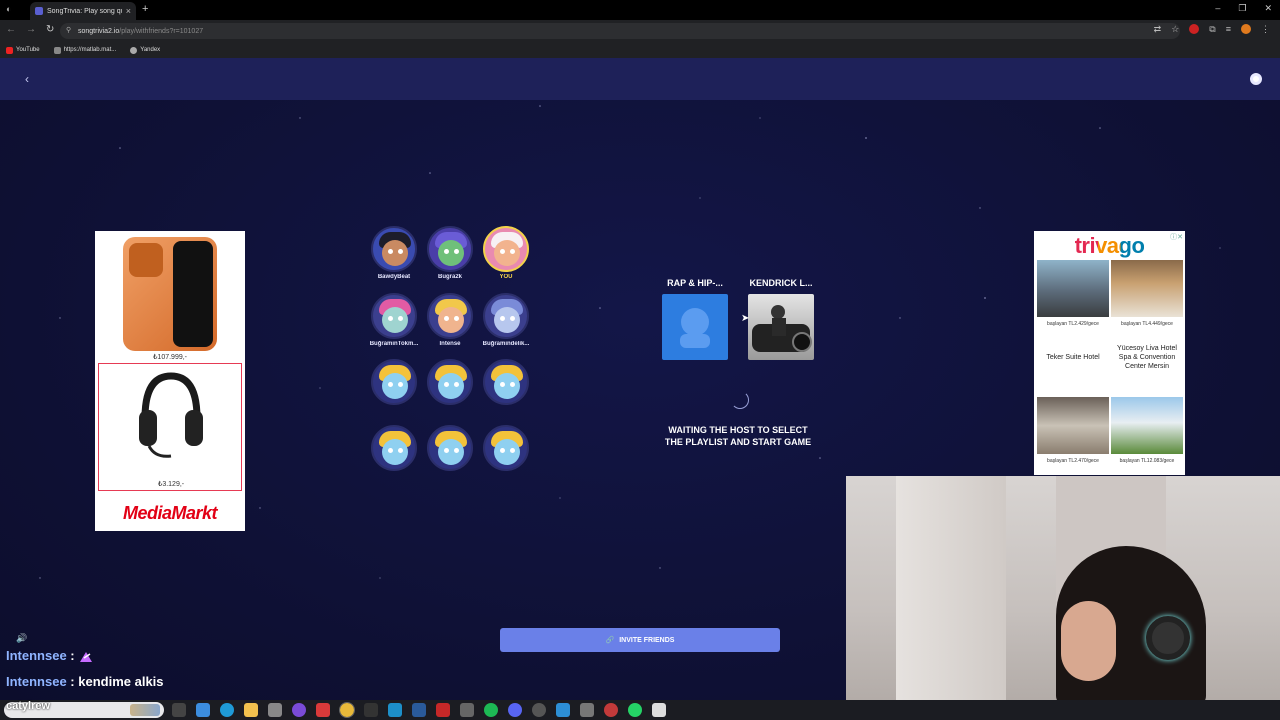  What do you see at coordinates (203, 710) in the screenshot?
I see `copilot-icon` at bounding box center [203, 710].